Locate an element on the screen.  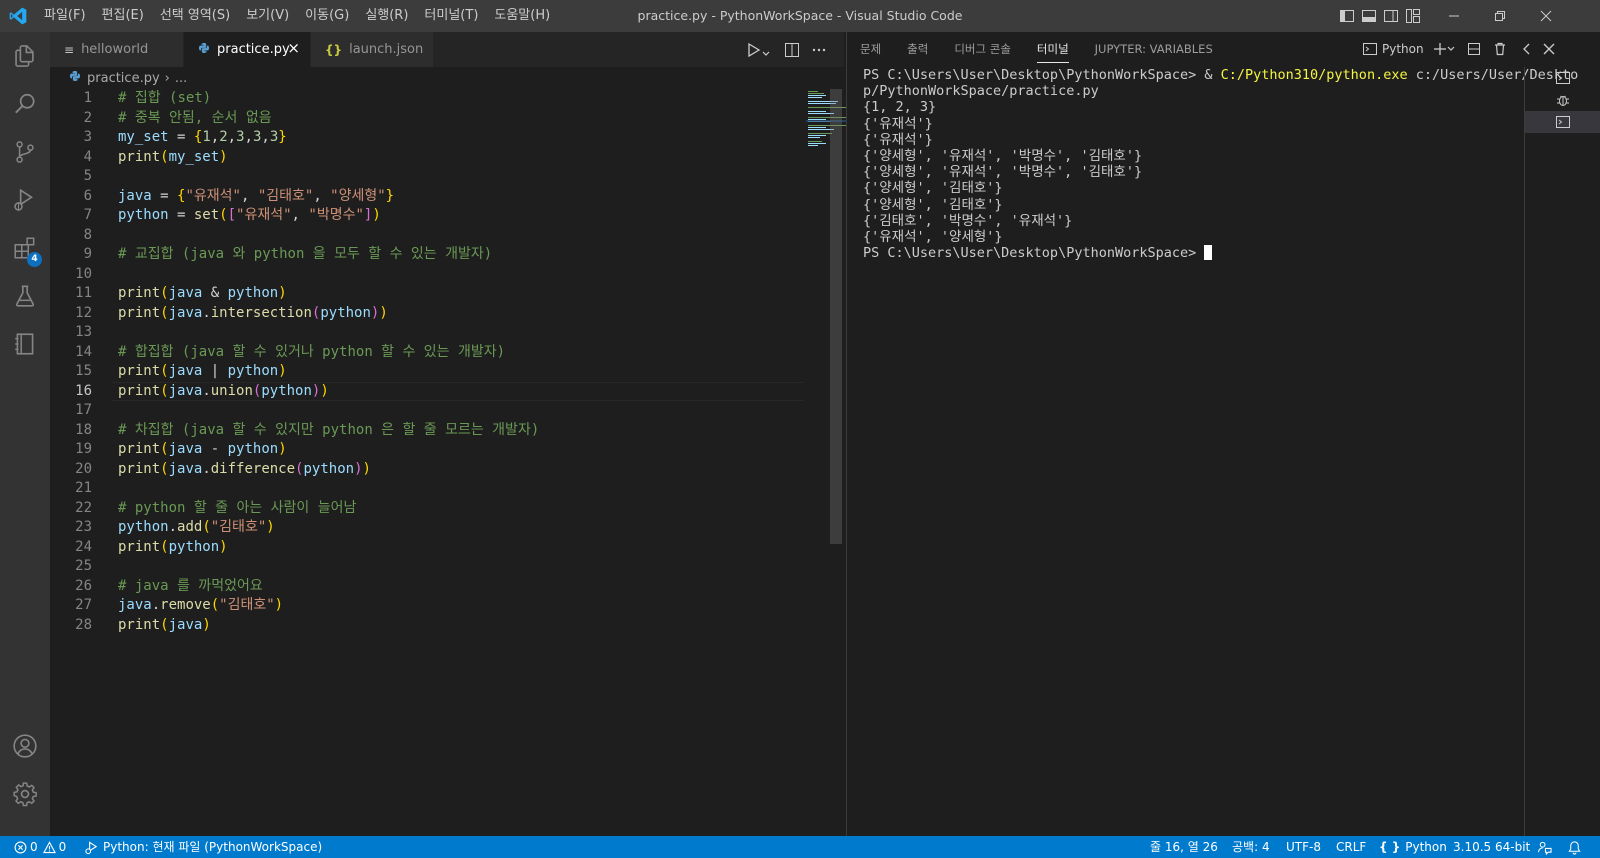
scrollbar-thumb is located at coordinates (836, 316).